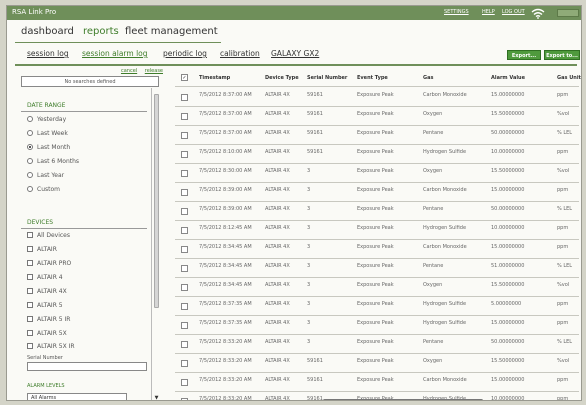 This screenshot has height=405, width=586. What do you see at coordinates (225, 380) in the screenshot?
I see `table-cell: 7/5/2012 8:33:20 AM` at bounding box center [225, 380].